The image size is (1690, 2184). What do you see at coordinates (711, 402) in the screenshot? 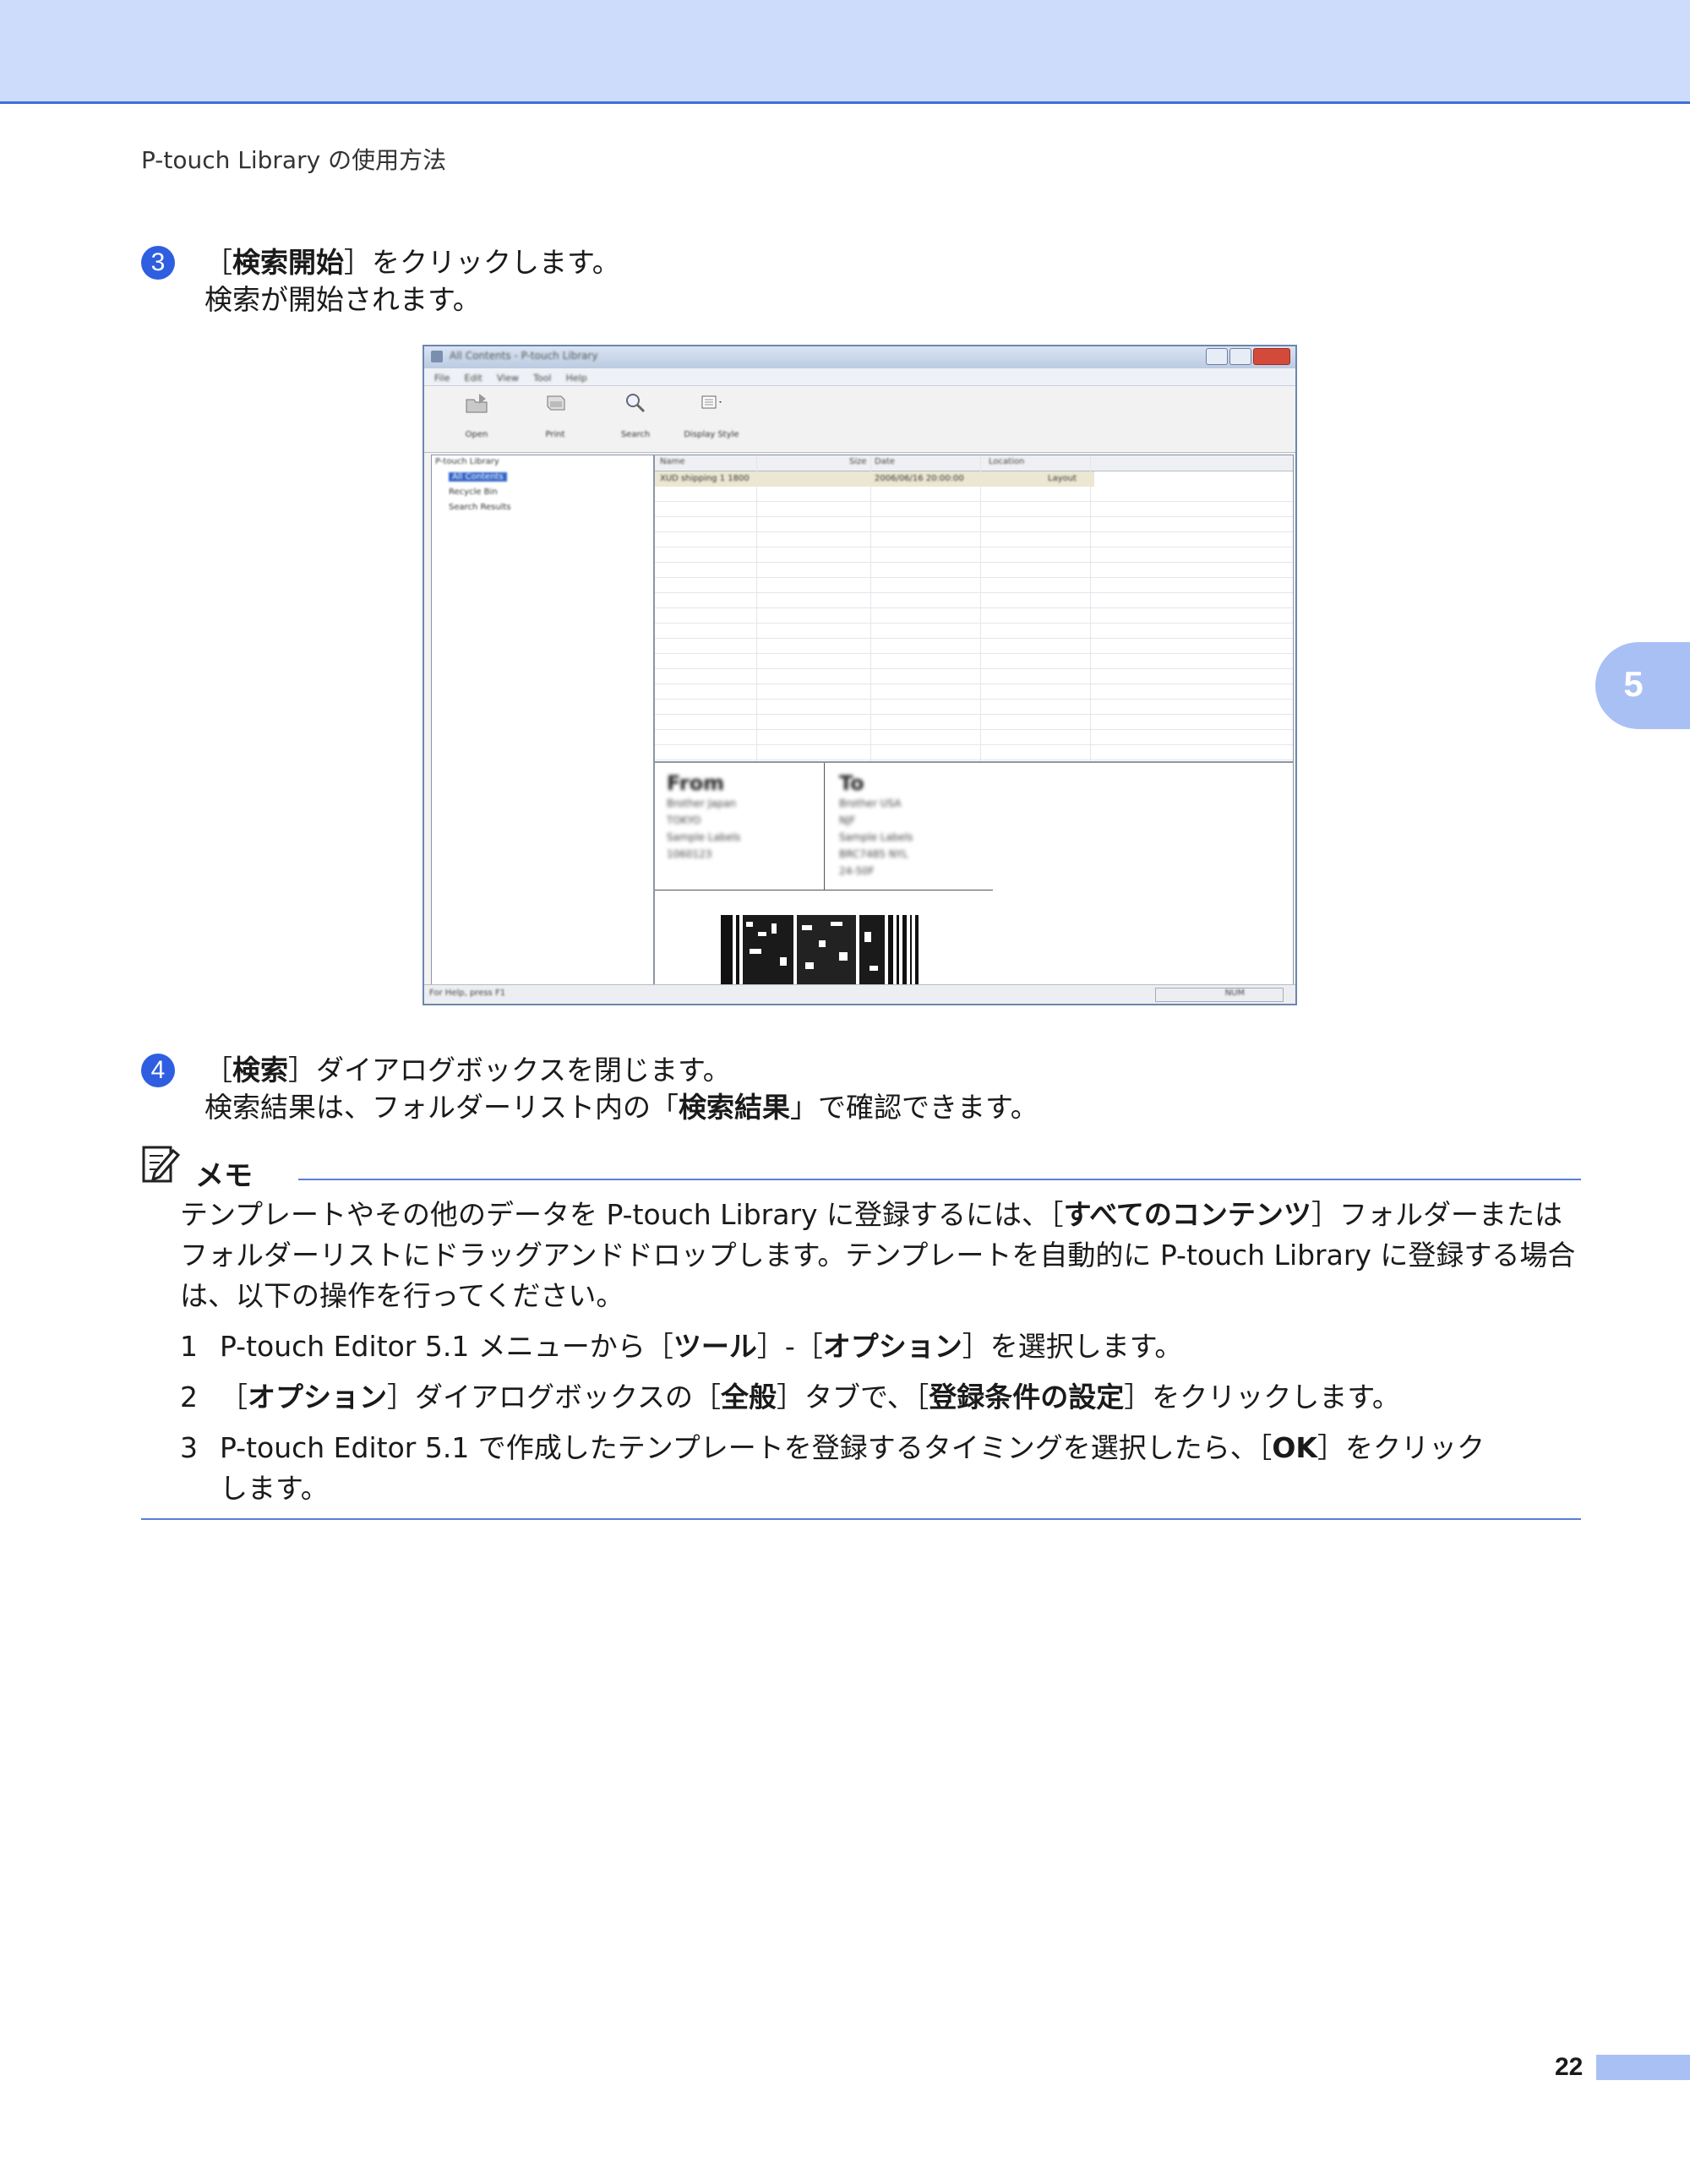
I see `display-style-icon` at bounding box center [711, 402].